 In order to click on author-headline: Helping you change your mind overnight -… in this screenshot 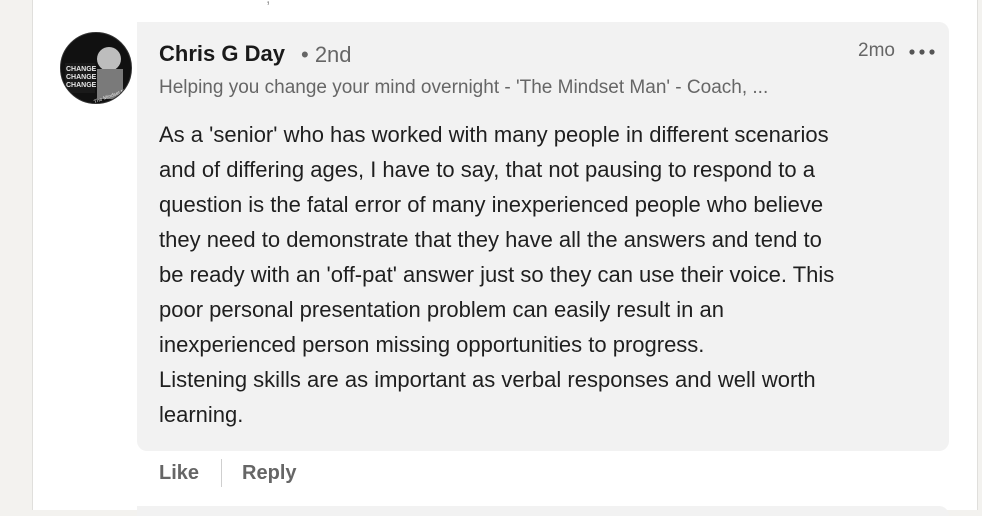, I will do `click(464, 87)`.